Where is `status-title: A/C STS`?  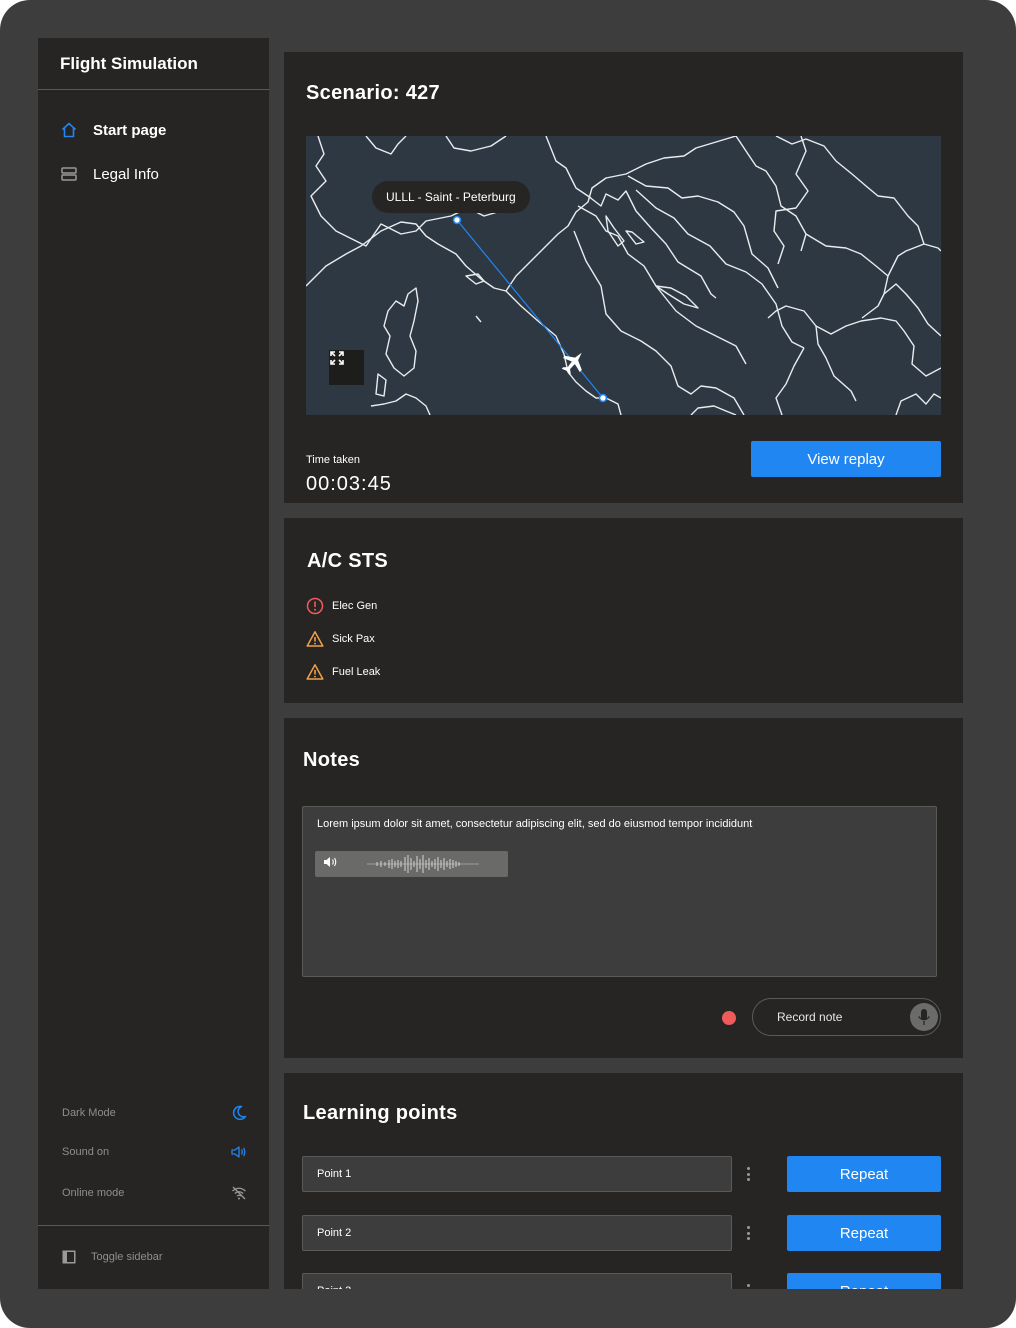
status-title: A/C STS is located at coordinates (347, 561).